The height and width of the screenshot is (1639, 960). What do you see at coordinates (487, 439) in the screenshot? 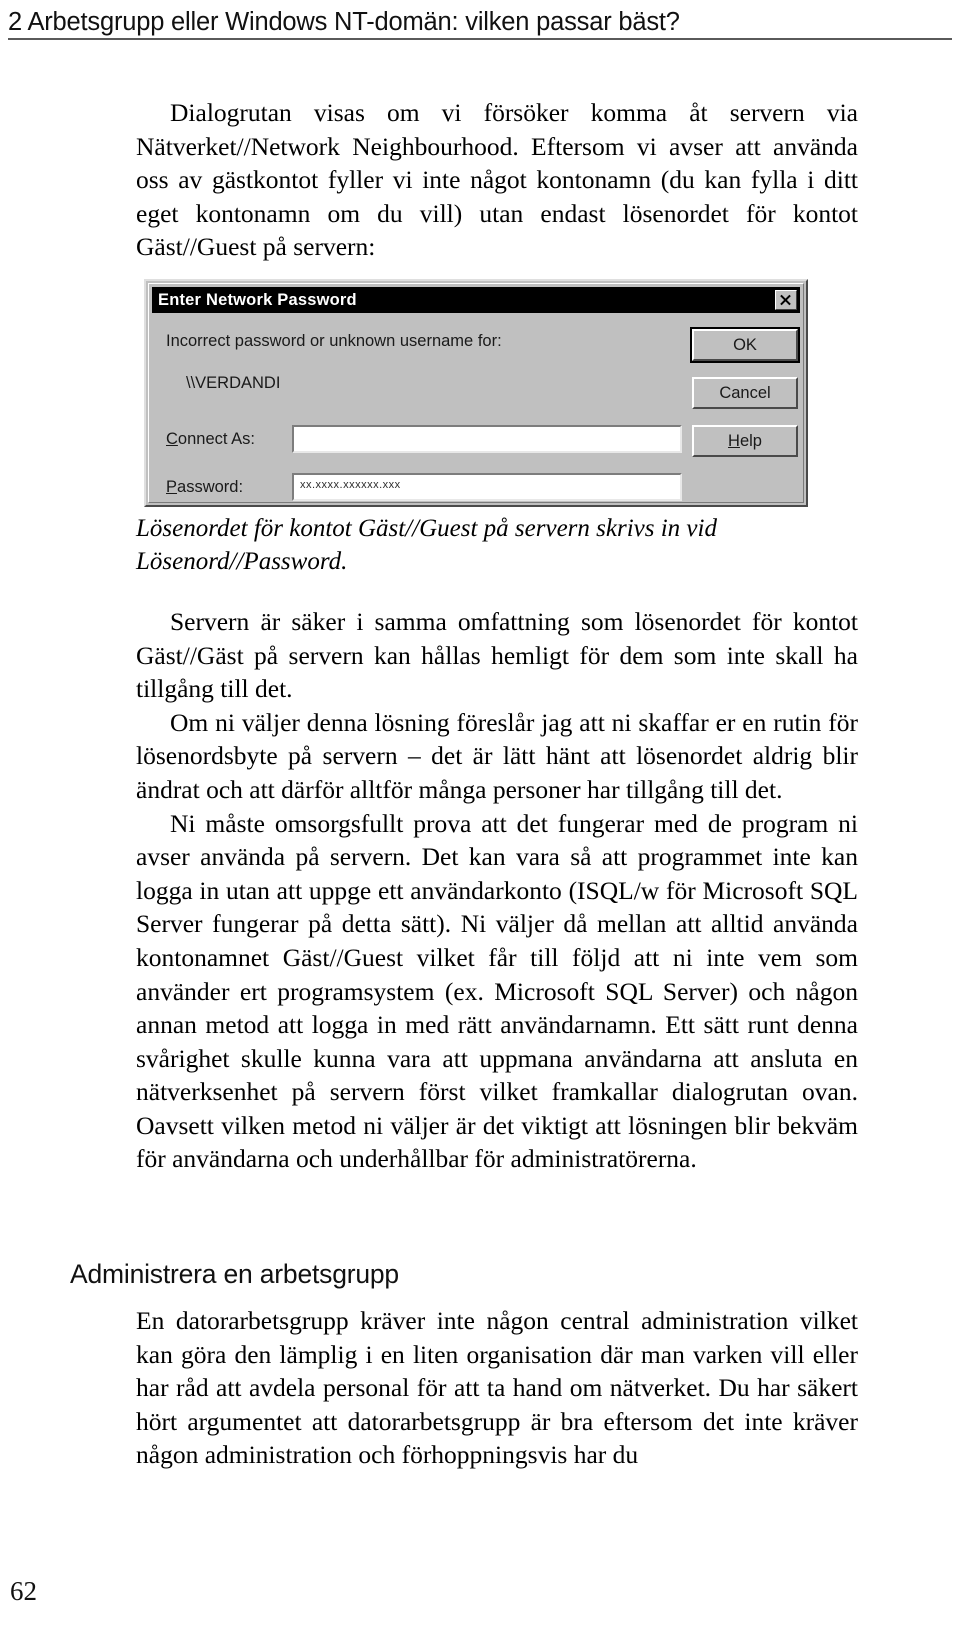
I see `connect-as-input` at bounding box center [487, 439].